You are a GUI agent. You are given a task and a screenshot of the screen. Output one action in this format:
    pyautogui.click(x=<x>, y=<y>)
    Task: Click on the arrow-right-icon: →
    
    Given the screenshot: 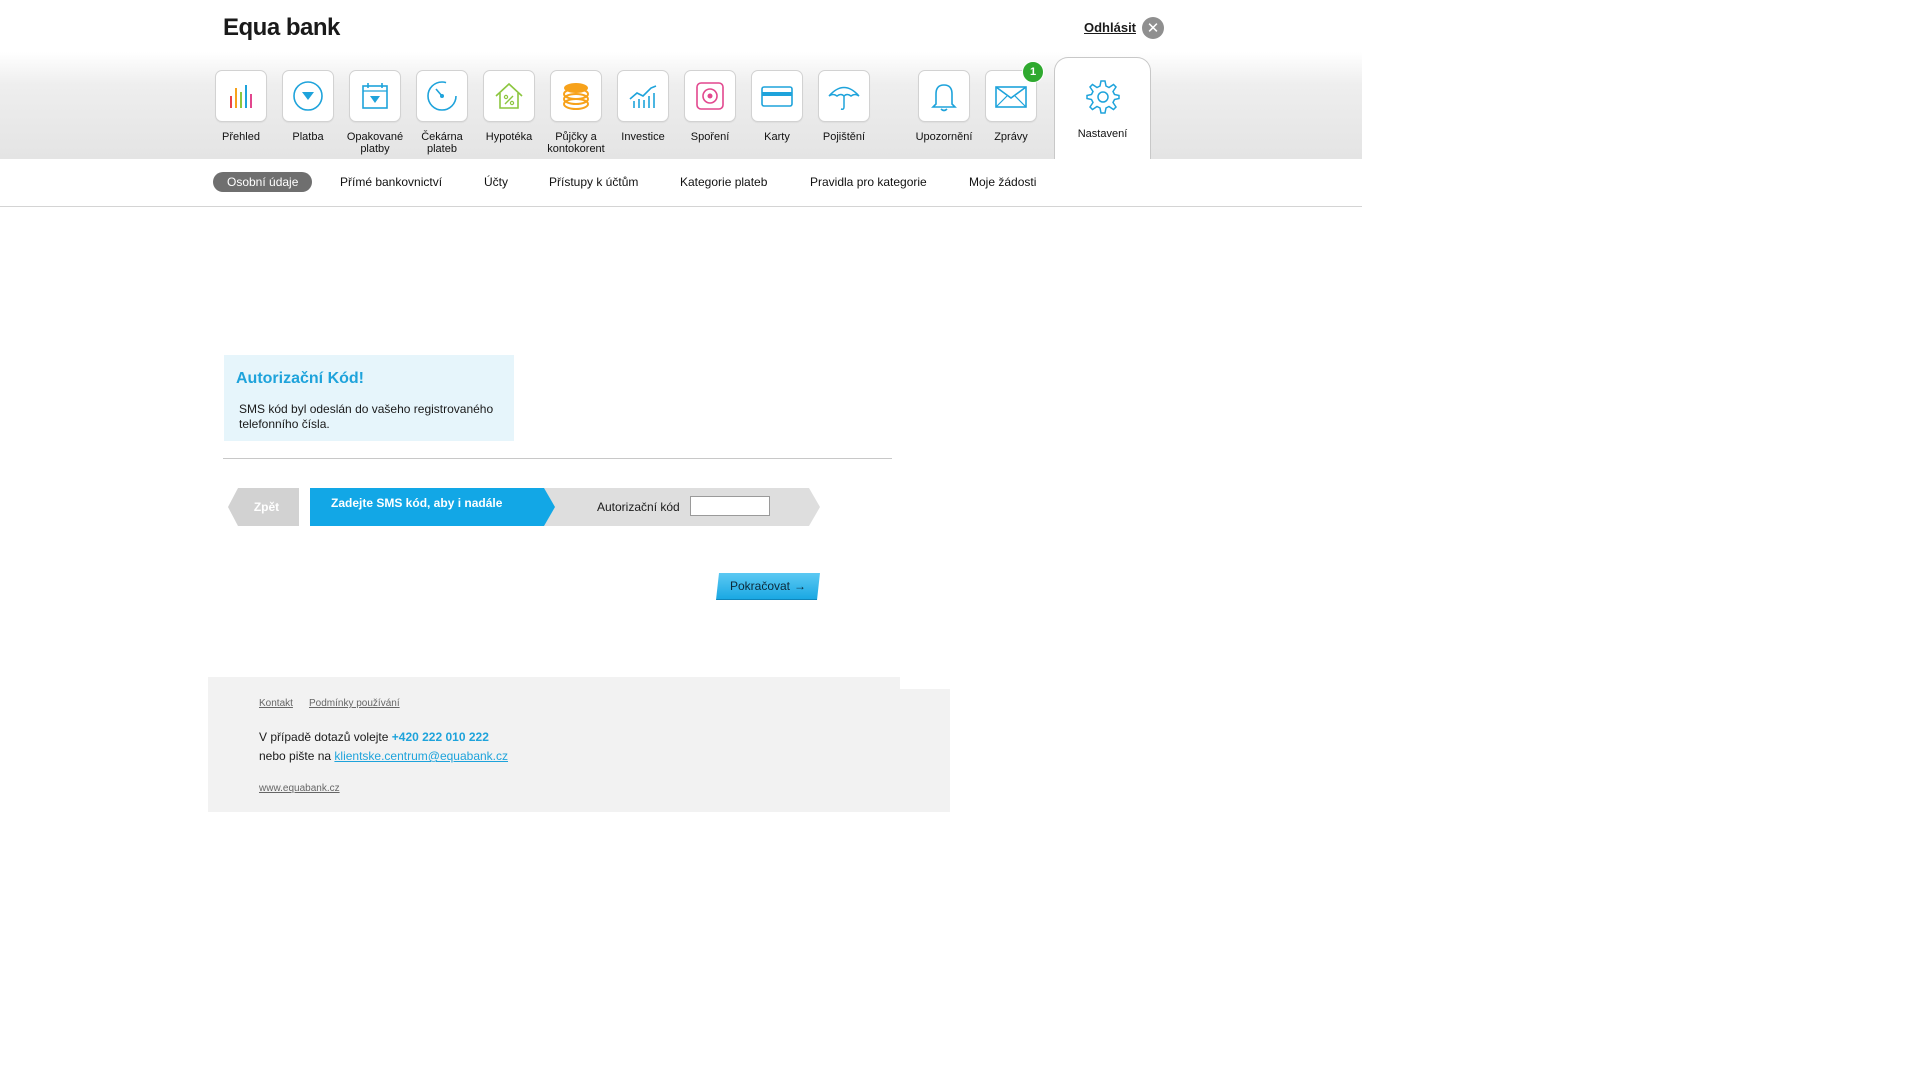 What is the action you would take?
    pyautogui.click(x=800, y=586)
    